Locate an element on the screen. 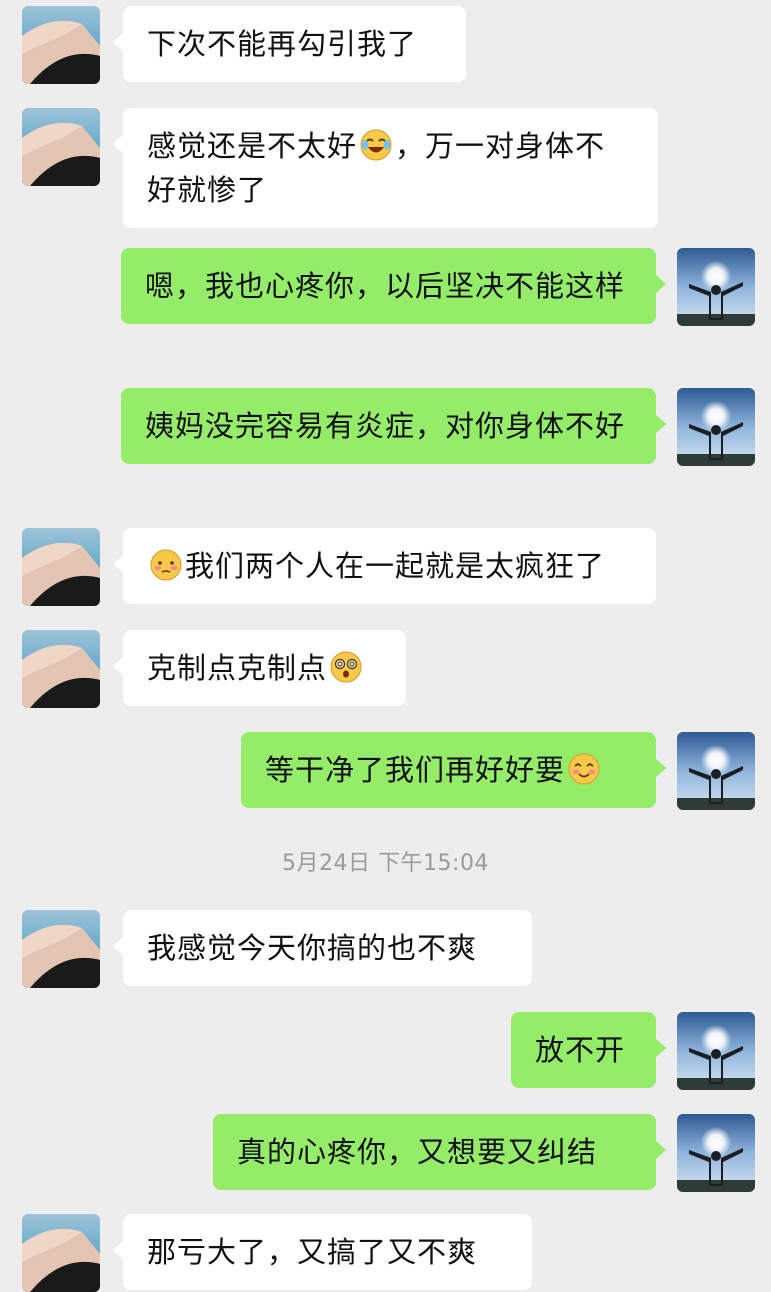 The height and width of the screenshot is (1292, 771). message-bubble: 嗯，我也心疼你，以后坚决不能这样 is located at coordinates (393, 286).